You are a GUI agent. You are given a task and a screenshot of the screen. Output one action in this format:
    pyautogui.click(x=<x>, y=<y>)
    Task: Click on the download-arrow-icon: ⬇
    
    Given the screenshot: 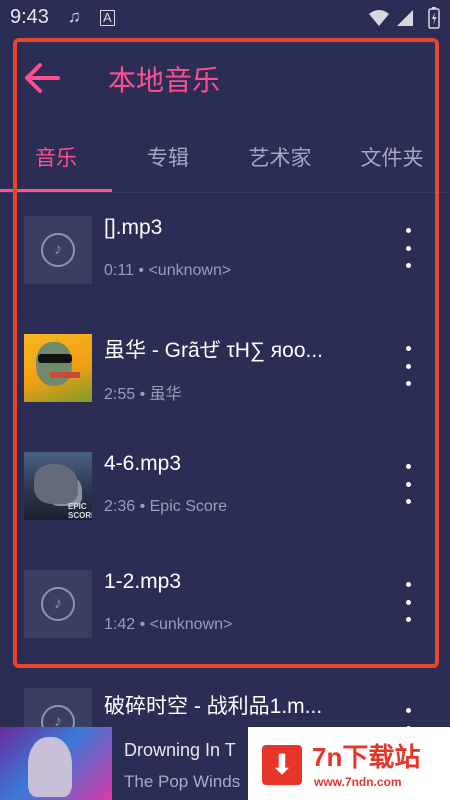 What is the action you would take?
    pyautogui.click(x=282, y=765)
    